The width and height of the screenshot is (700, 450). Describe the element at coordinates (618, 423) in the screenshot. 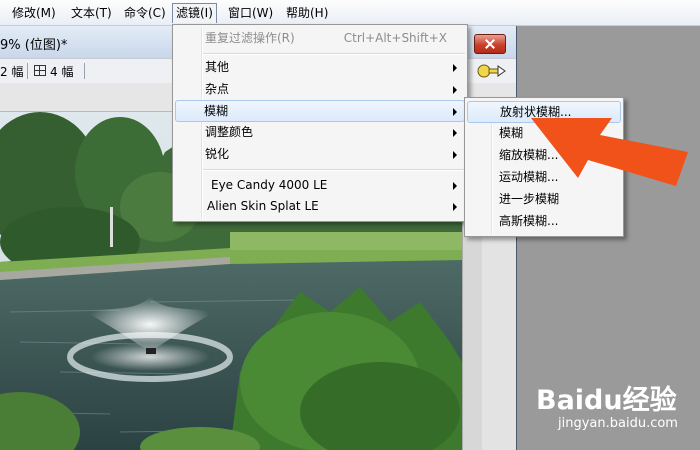

I see `watermark-url: jingyan.baidu.com` at that location.